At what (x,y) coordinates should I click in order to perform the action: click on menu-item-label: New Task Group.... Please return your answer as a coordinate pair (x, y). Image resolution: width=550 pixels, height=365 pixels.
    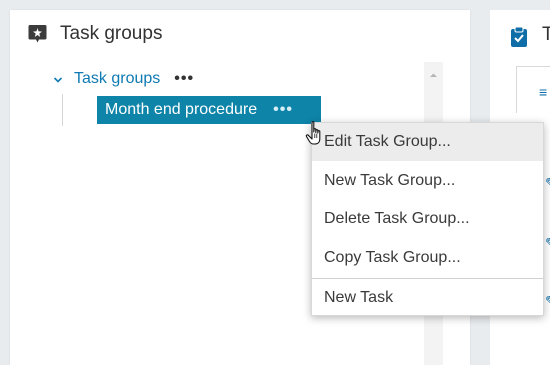
    Looking at the image, I should click on (389, 181).